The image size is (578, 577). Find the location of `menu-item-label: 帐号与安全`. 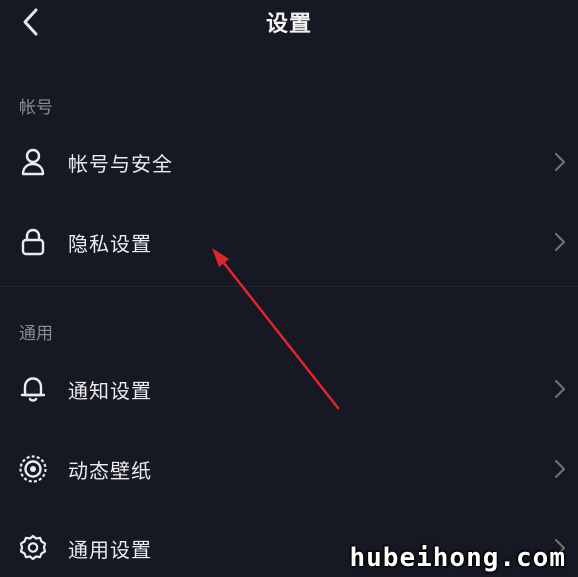

menu-item-label: 帐号与安全 is located at coordinates (120, 164).